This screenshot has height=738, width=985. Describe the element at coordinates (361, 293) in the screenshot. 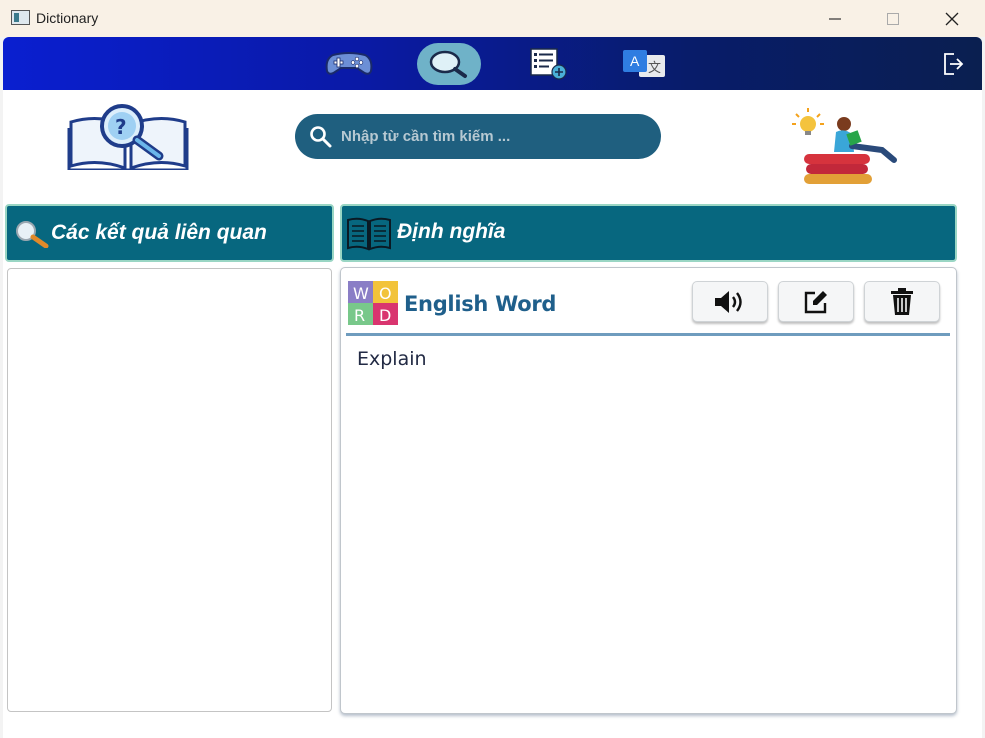

I see `svg-text: W` at that location.